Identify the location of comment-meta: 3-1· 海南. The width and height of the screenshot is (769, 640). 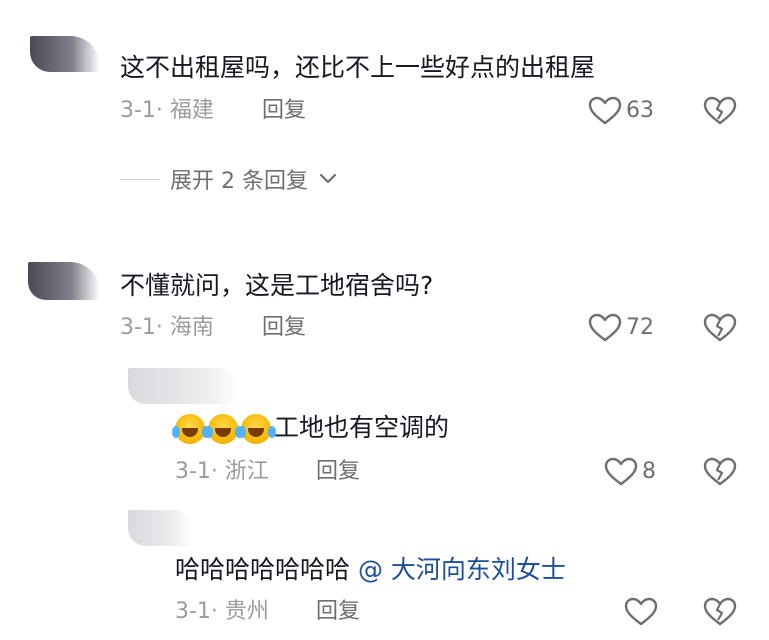
(167, 327).